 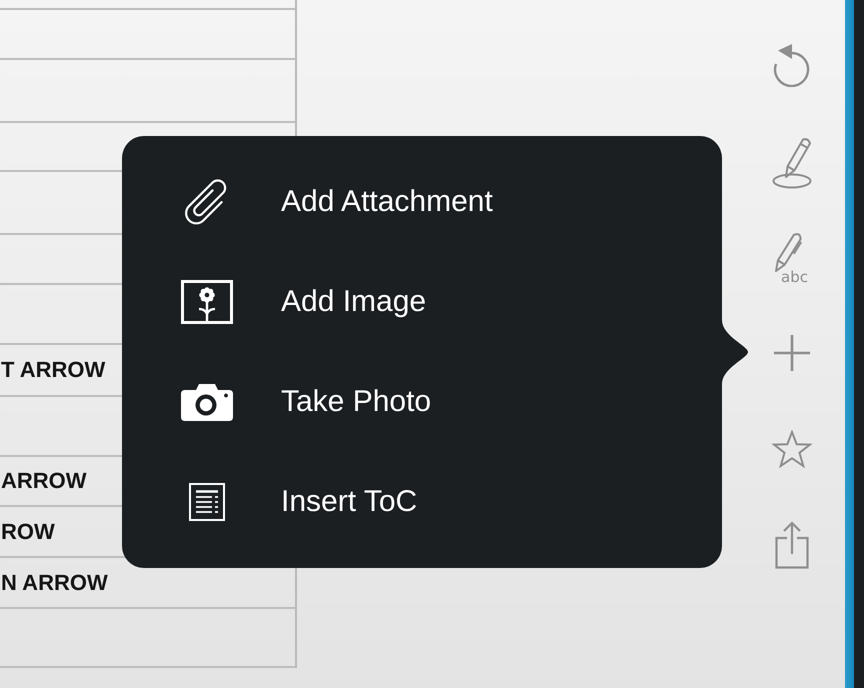 I want to click on share-button, so click(x=792, y=545).